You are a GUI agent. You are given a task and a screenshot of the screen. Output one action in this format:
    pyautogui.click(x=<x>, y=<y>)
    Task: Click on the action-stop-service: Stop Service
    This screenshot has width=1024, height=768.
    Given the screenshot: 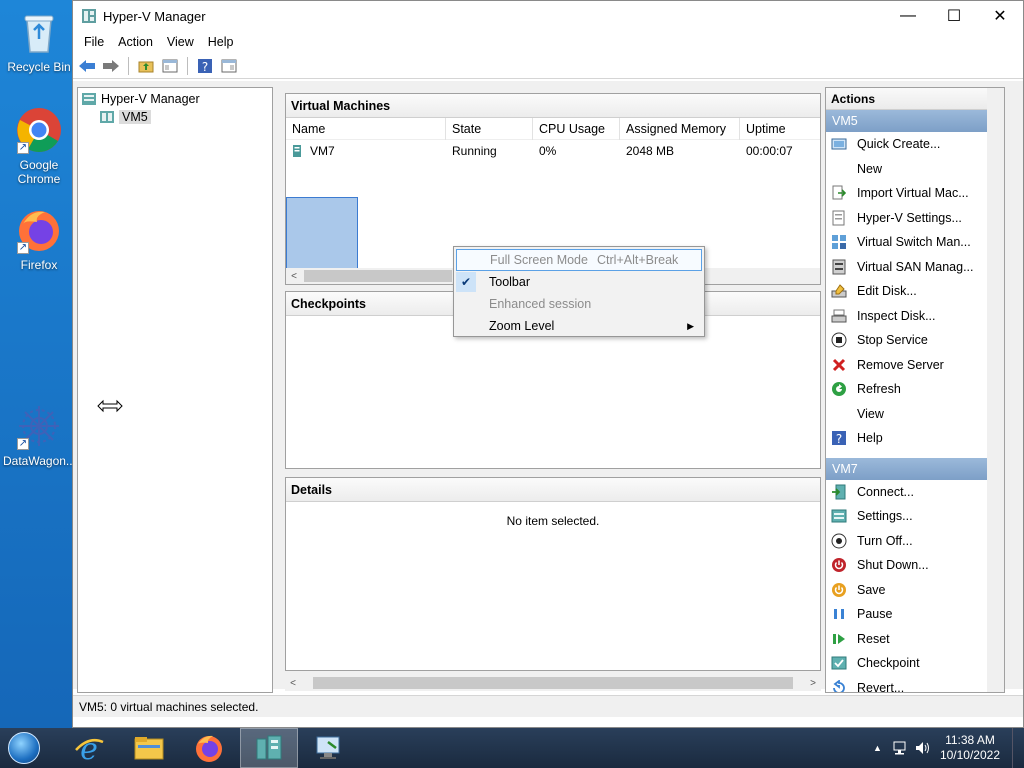 What is the action you would take?
    pyautogui.click(x=915, y=340)
    